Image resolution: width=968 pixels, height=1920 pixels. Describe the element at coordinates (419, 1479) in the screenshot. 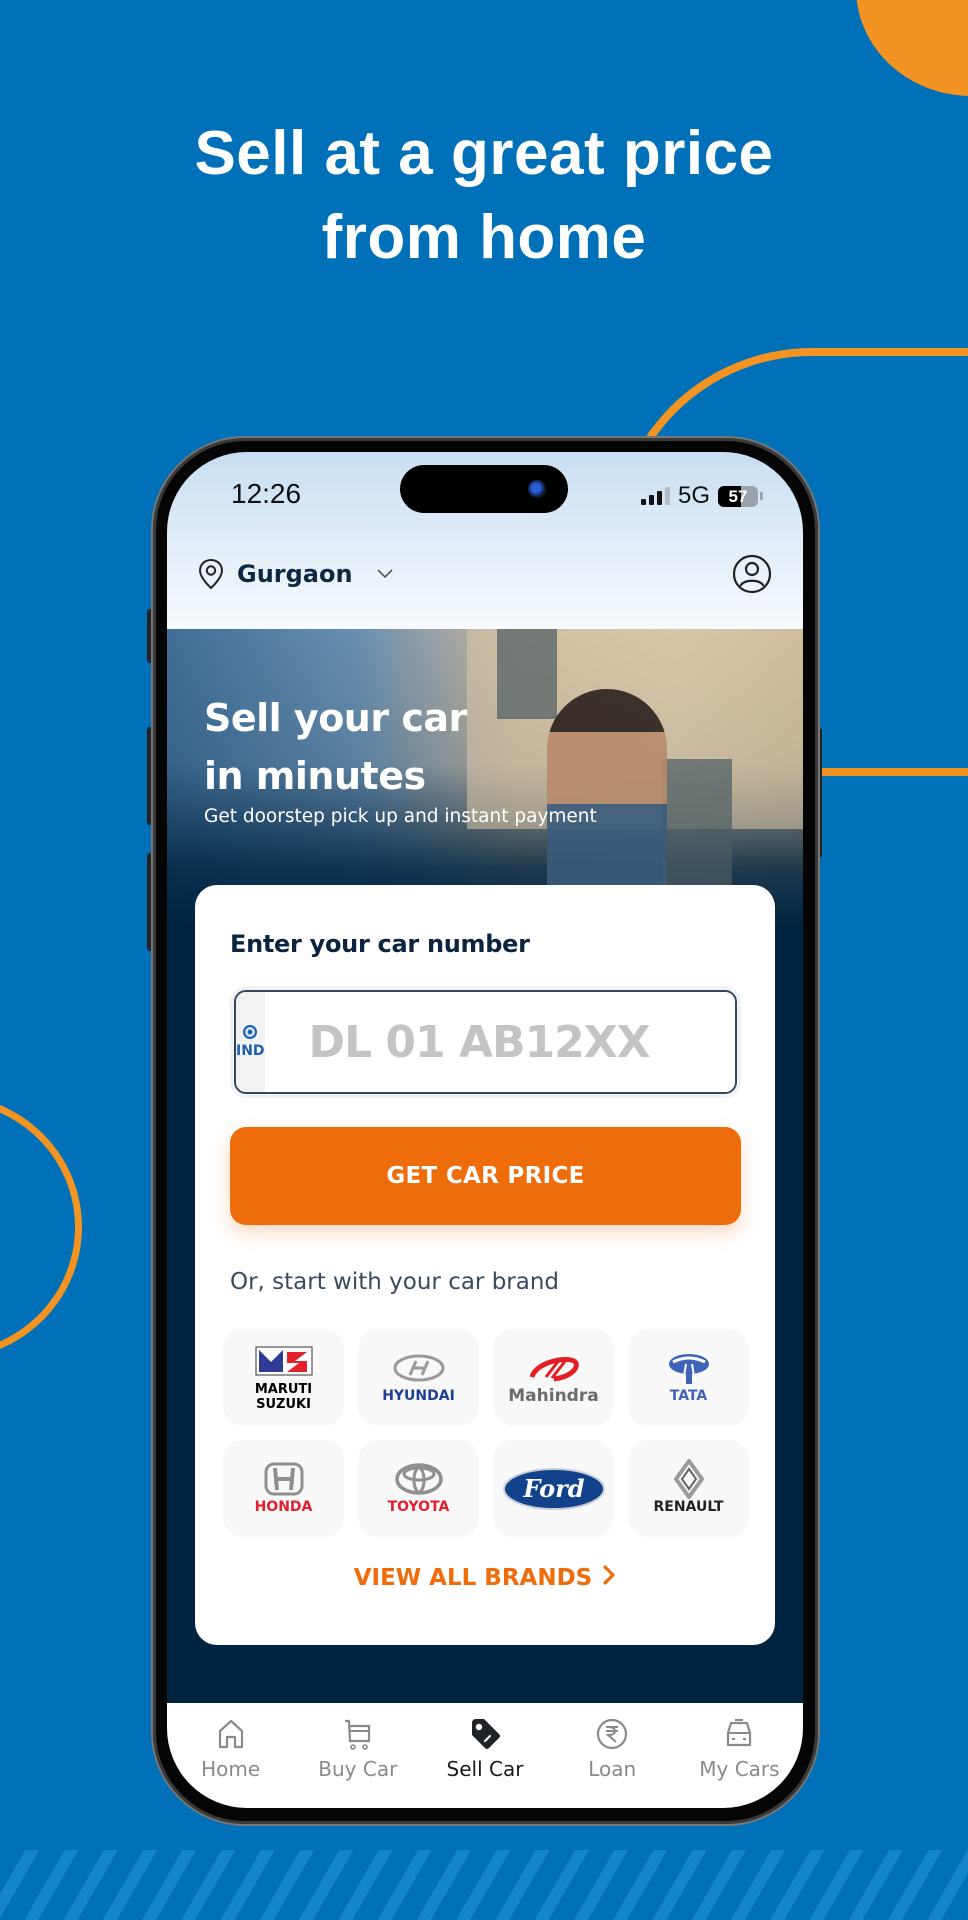

I see `toyota-logo-icon` at that location.